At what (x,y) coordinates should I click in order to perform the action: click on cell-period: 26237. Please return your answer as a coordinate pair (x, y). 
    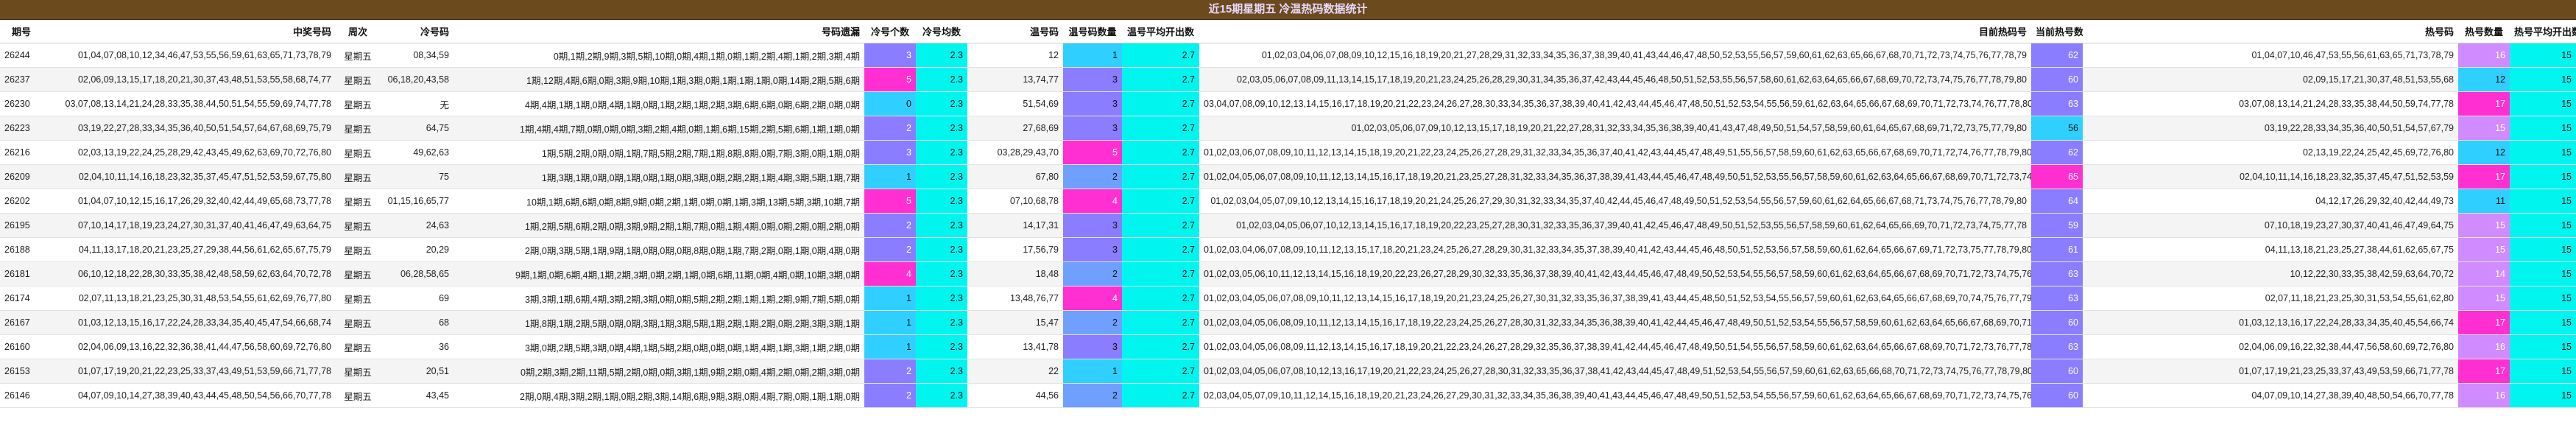
    Looking at the image, I should click on (21, 79).